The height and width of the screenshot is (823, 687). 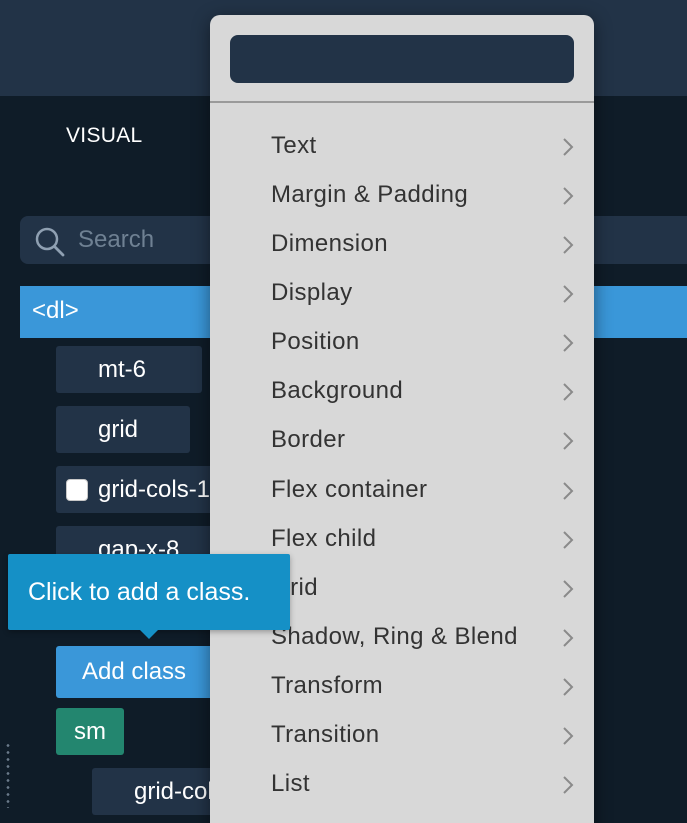 I want to click on menu-item-border: Border, so click(x=402, y=440).